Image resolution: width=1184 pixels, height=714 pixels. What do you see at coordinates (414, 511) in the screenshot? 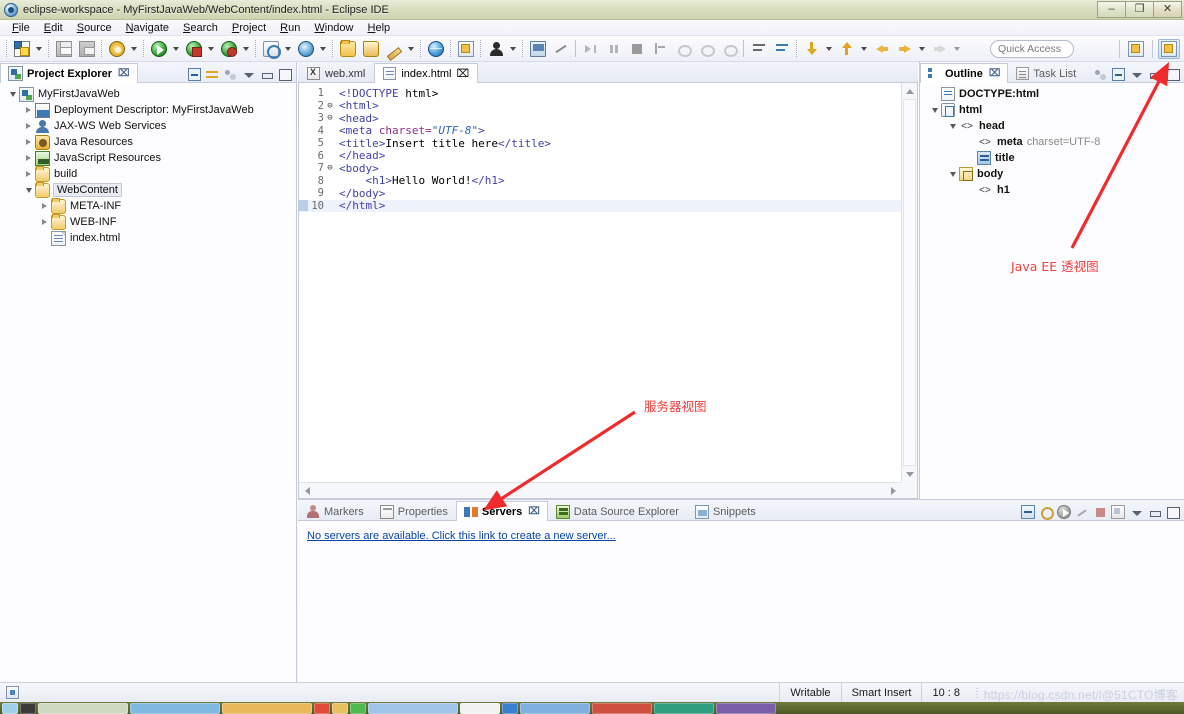
I see `tab-properties: Properties` at bounding box center [414, 511].